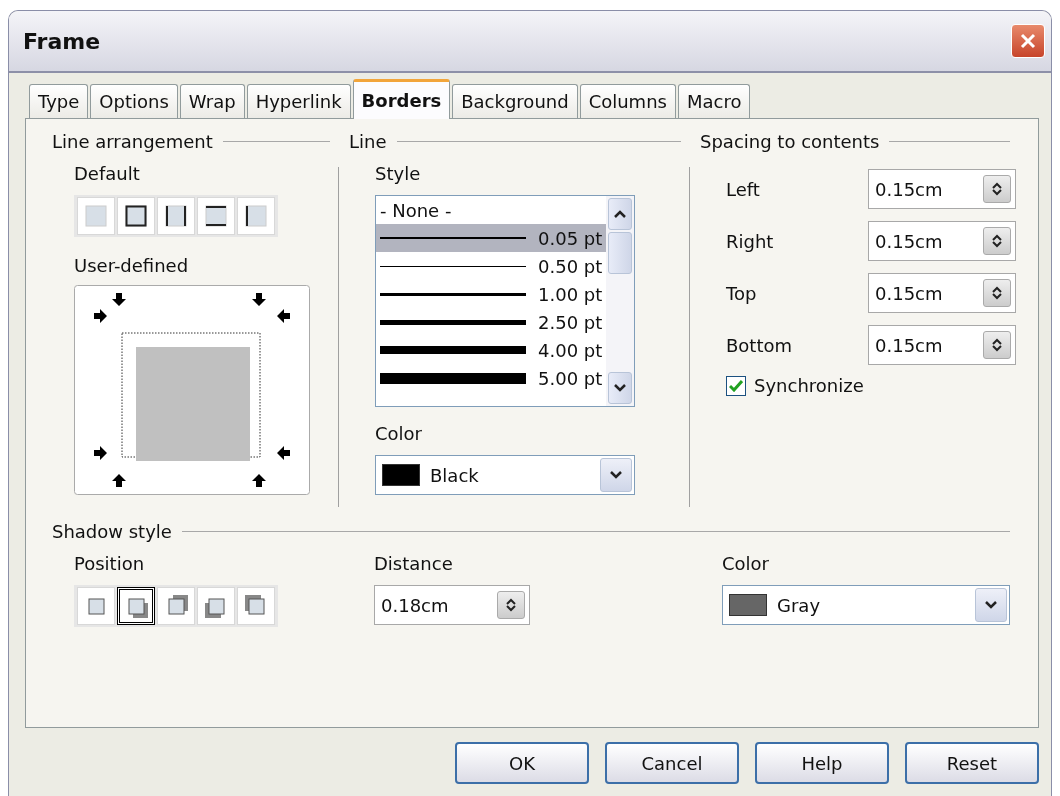  I want to click on dialog-button: OK, so click(522, 763).